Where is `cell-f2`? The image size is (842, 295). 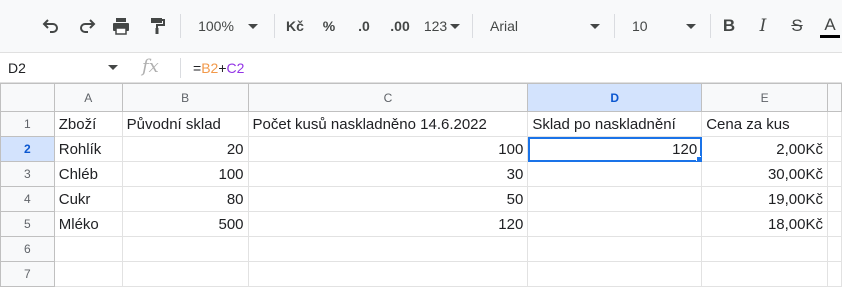
cell-f2 is located at coordinates (834, 149).